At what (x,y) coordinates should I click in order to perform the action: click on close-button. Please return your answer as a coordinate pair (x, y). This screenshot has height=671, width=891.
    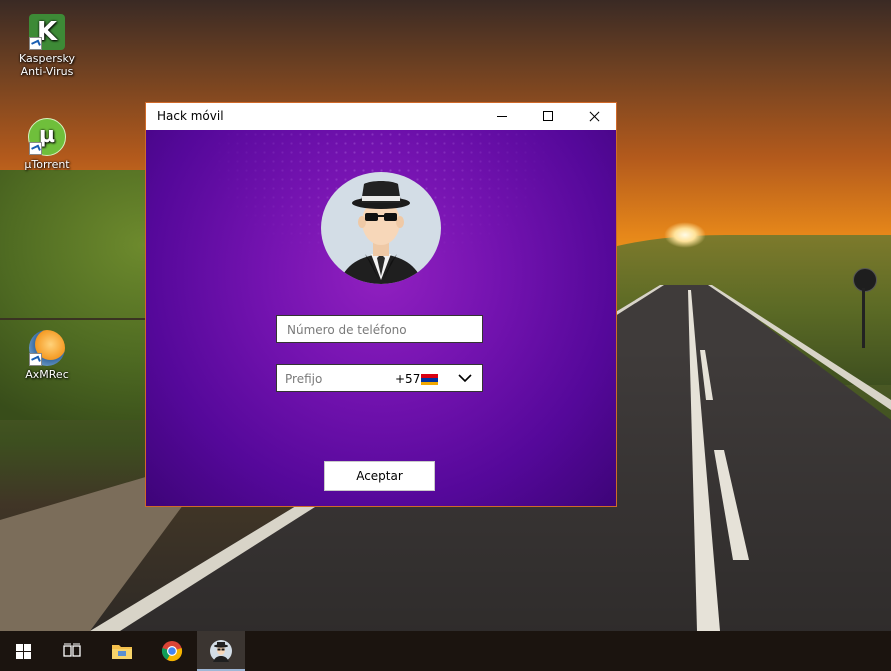
    Looking at the image, I should click on (594, 116).